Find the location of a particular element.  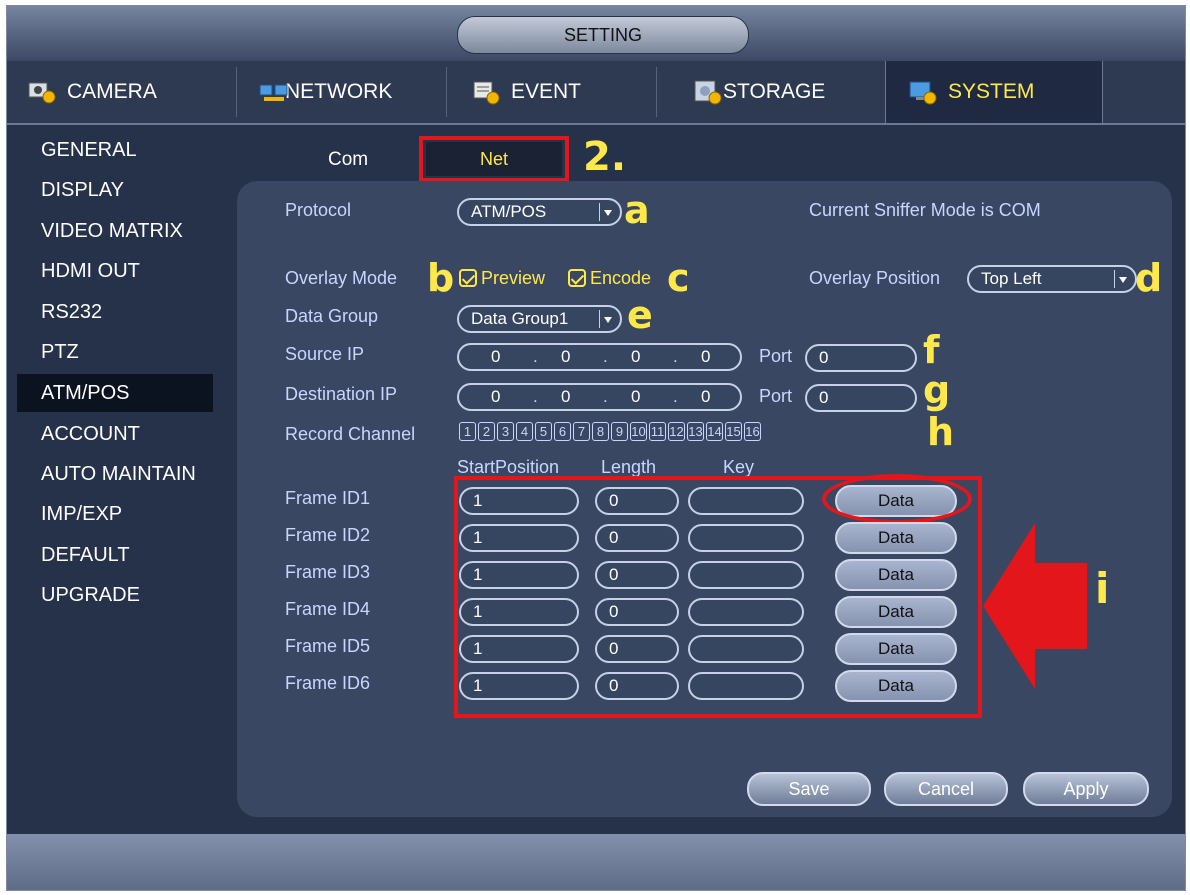

preview-label: Preview is located at coordinates (513, 278).